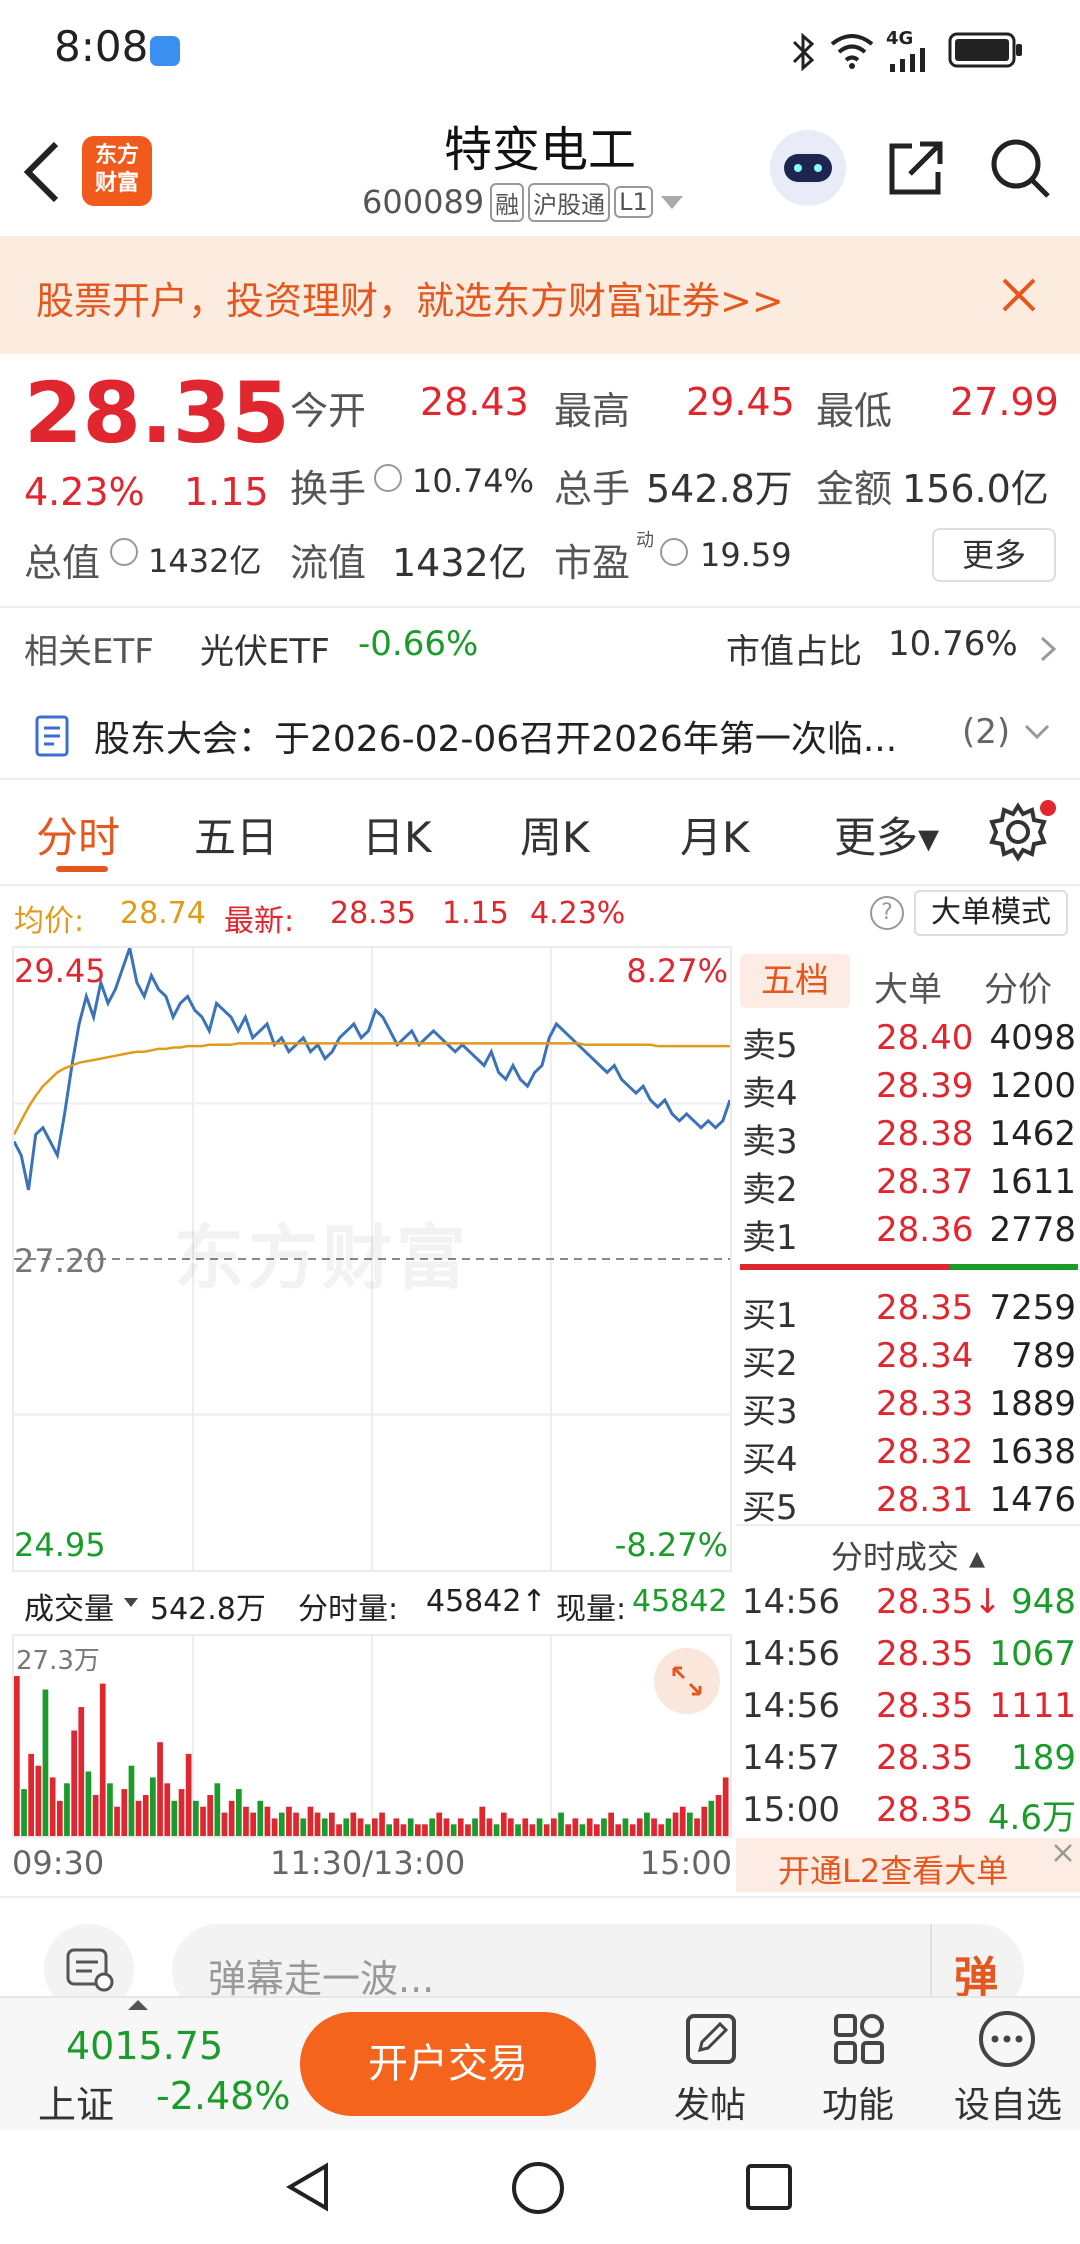 The image size is (1080, 2244). I want to click on post-icon, so click(711, 2039).